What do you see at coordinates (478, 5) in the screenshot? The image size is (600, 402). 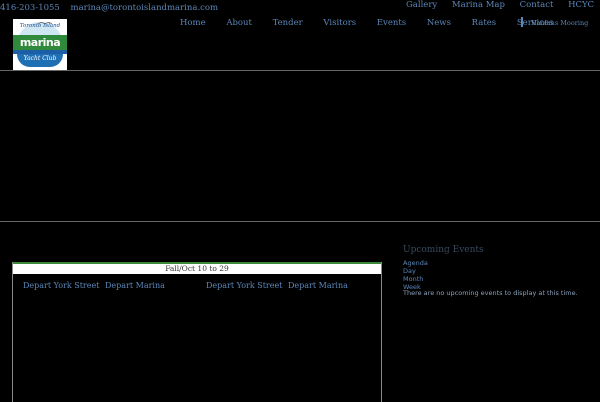 I see `top-link-marina-map: Marina Map` at bounding box center [478, 5].